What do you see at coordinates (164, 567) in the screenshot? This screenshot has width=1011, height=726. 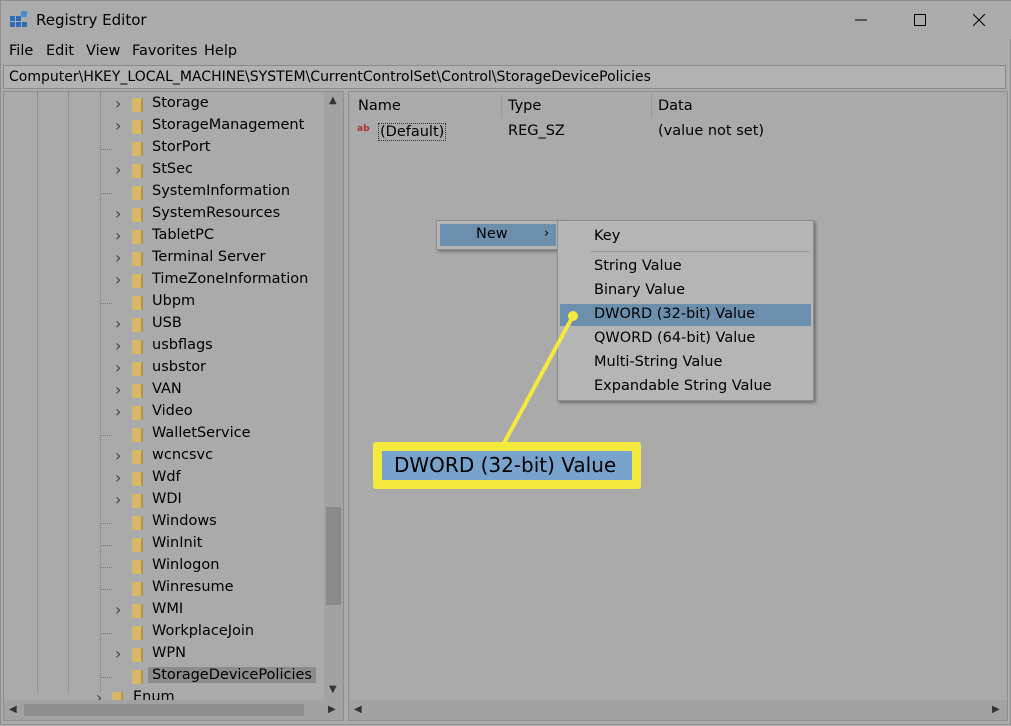 I see `tree-item: Winlogon` at bounding box center [164, 567].